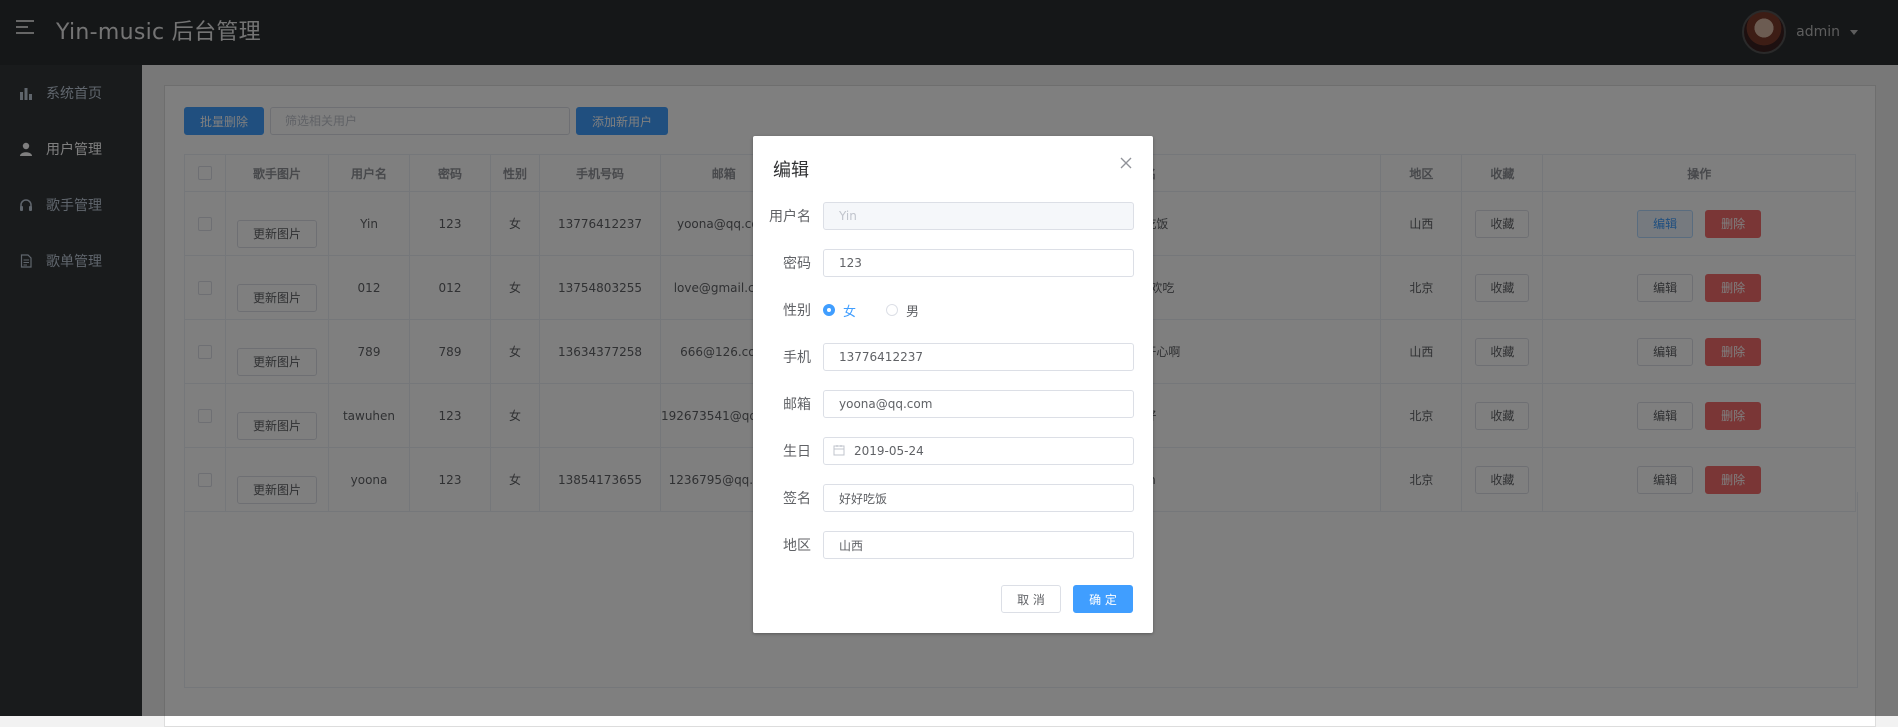  What do you see at coordinates (978, 545) in the screenshot?
I see `area-field` at bounding box center [978, 545].